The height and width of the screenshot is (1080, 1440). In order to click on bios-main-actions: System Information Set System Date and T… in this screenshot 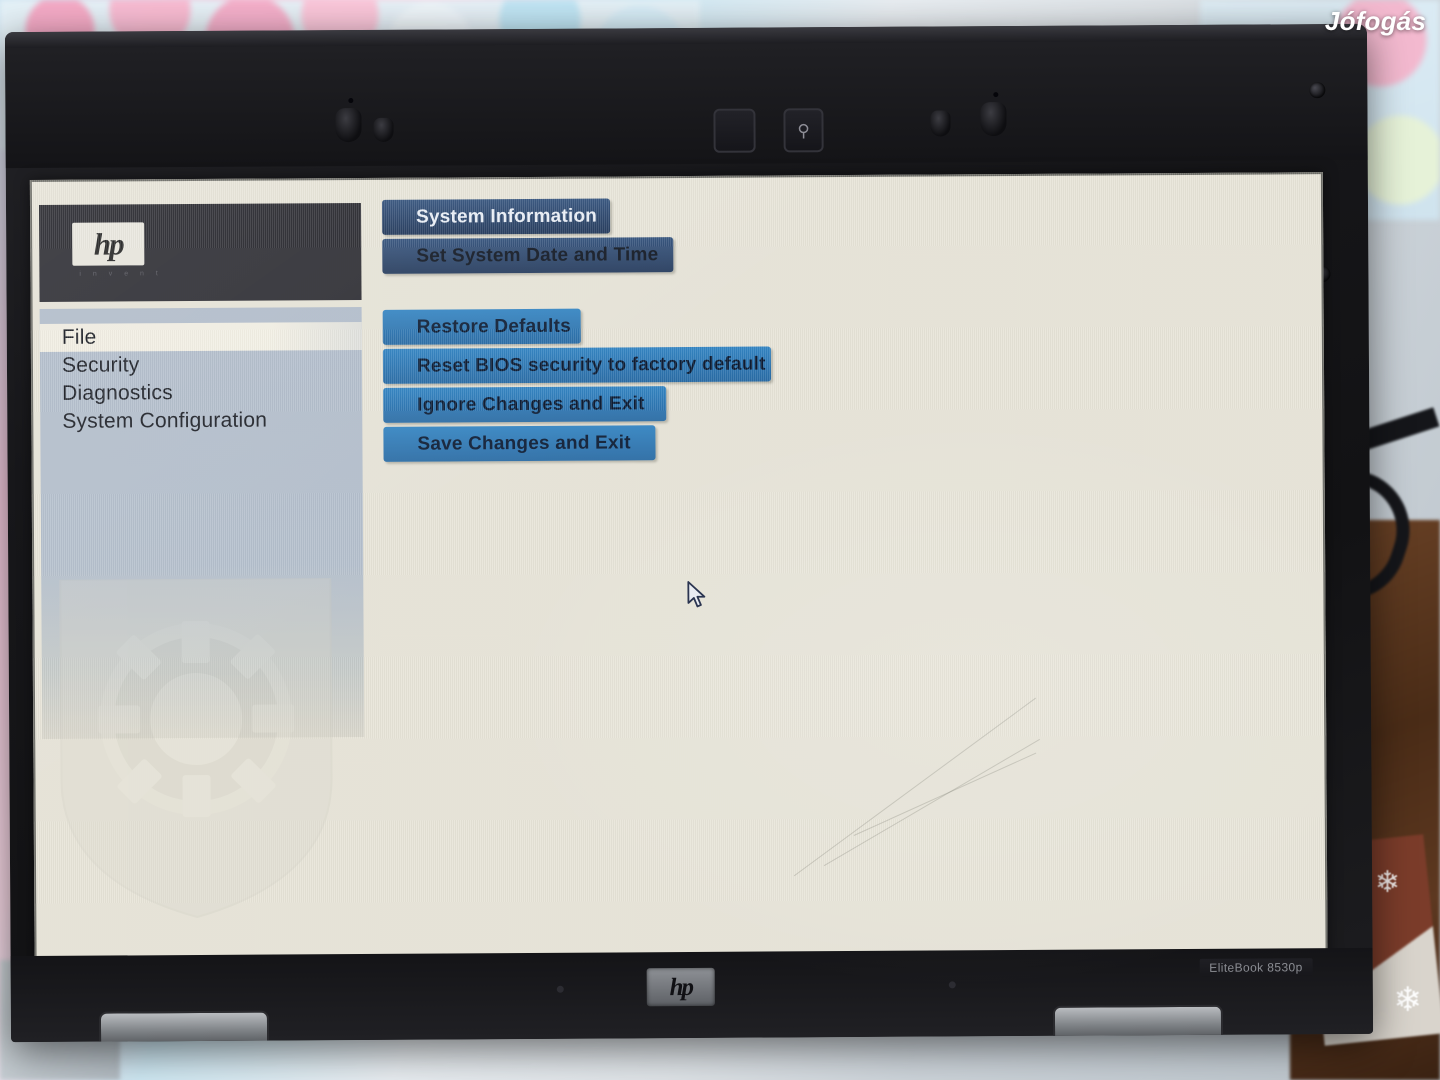, I will do `click(782, 330)`.